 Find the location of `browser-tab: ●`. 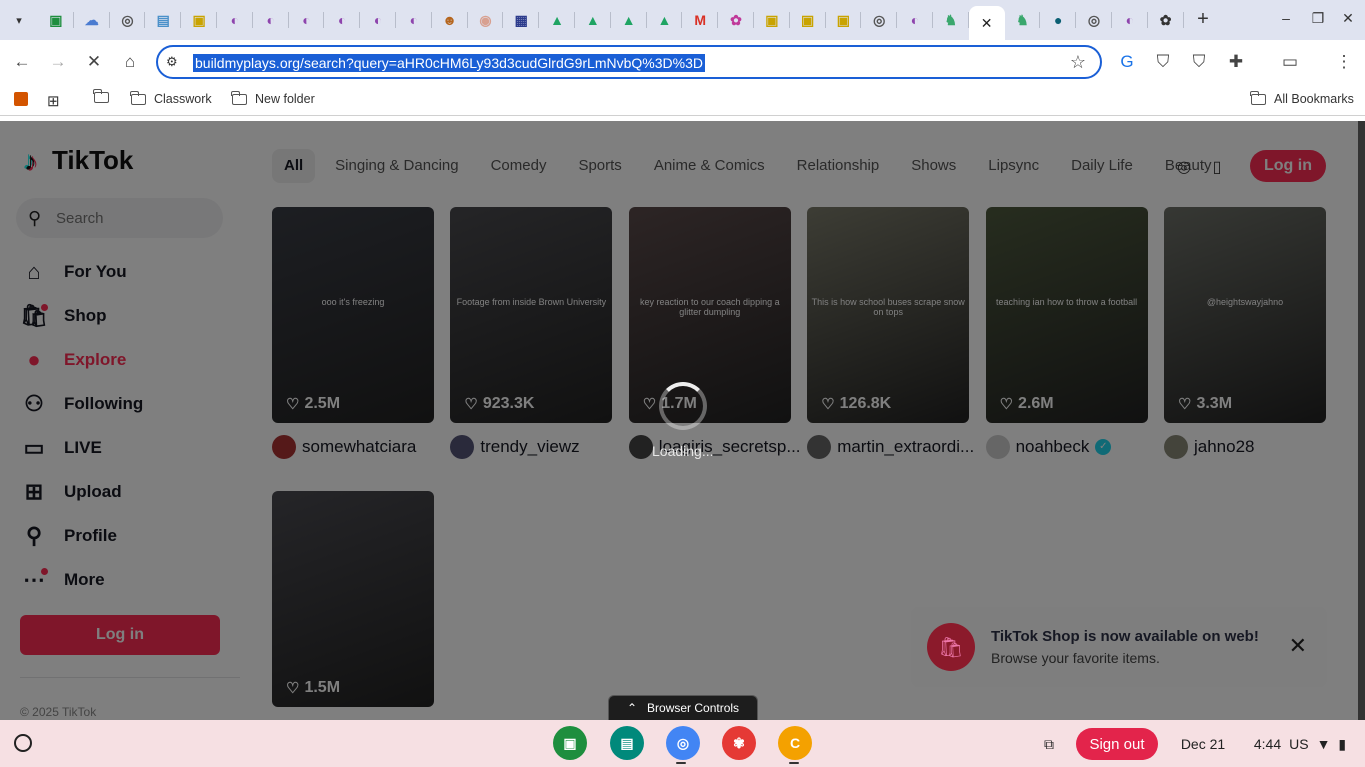

browser-tab: ● is located at coordinates (1058, 20).